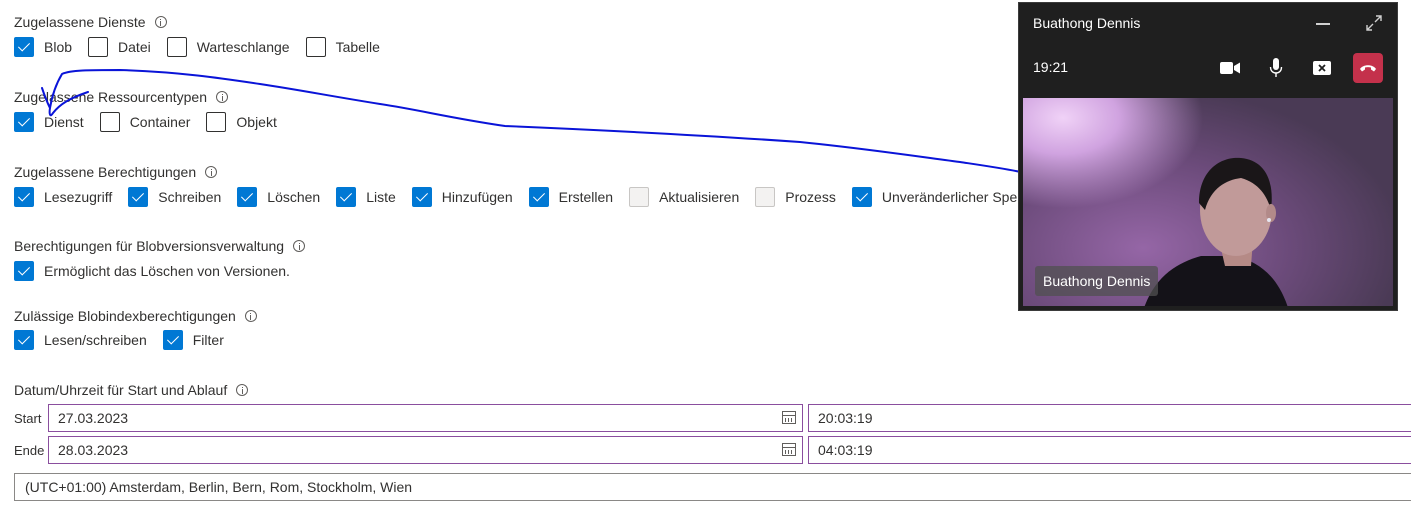  What do you see at coordinates (795, 197) in the screenshot?
I see `checkbox-prozess: Prozess` at bounding box center [795, 197].